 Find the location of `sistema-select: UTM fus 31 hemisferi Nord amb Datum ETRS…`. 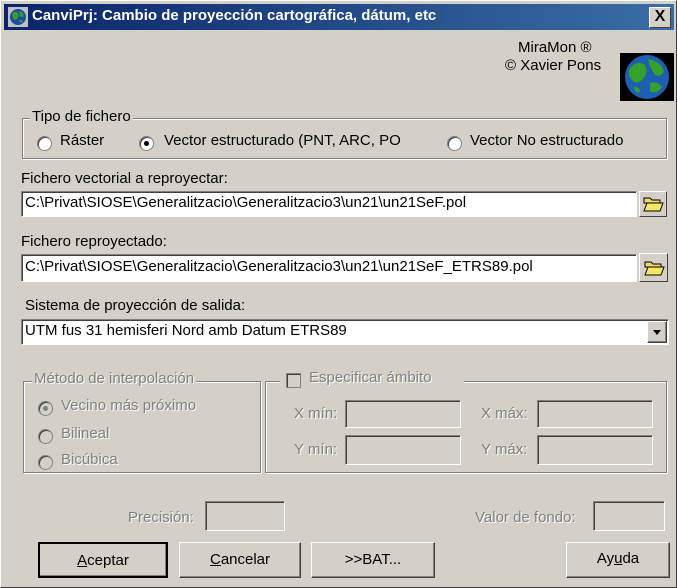

sistema-select: UTM fus 31 hemisferi Nord amb Datum ETRS… is located at coordinates (345, 332).